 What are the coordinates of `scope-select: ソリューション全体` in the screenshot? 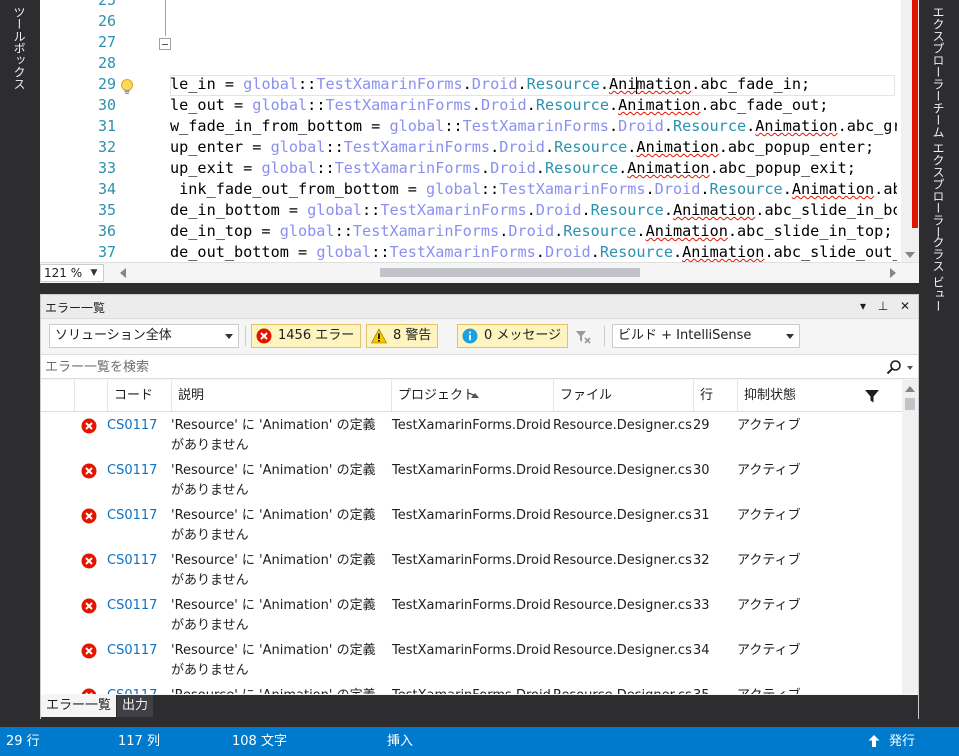 It's located at (144, 336).